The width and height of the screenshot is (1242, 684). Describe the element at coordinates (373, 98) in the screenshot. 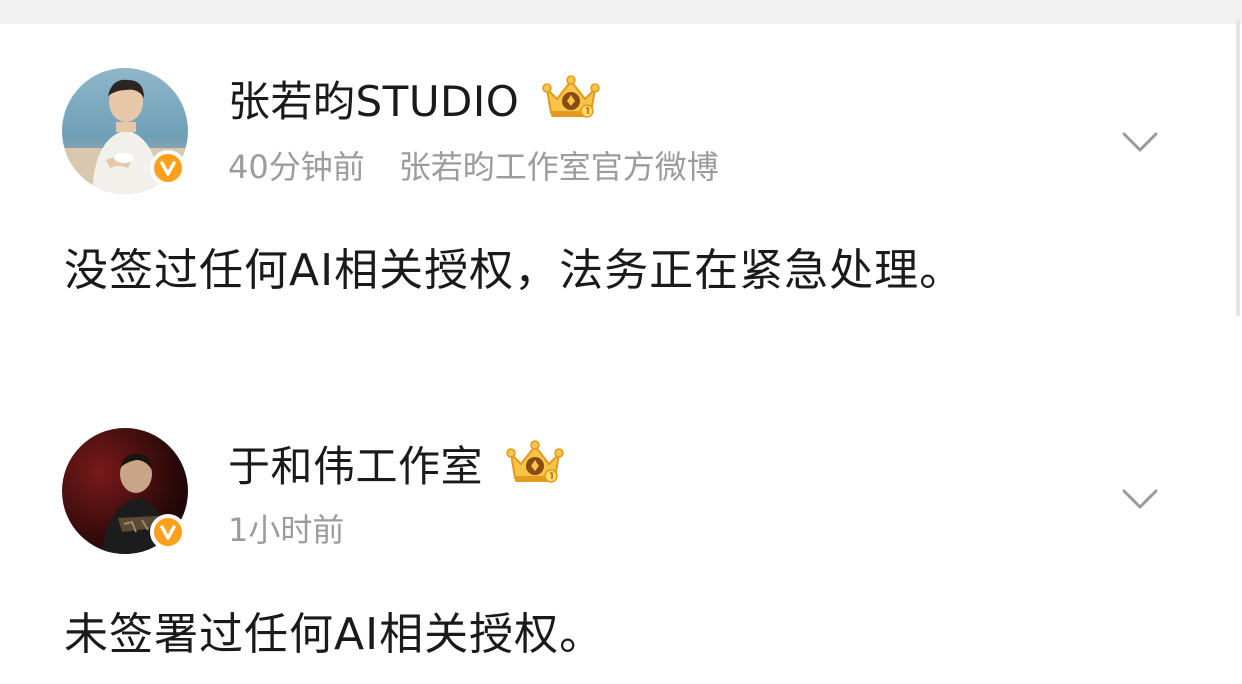

I see `author-name: 张若昀STUDIO` at that location.